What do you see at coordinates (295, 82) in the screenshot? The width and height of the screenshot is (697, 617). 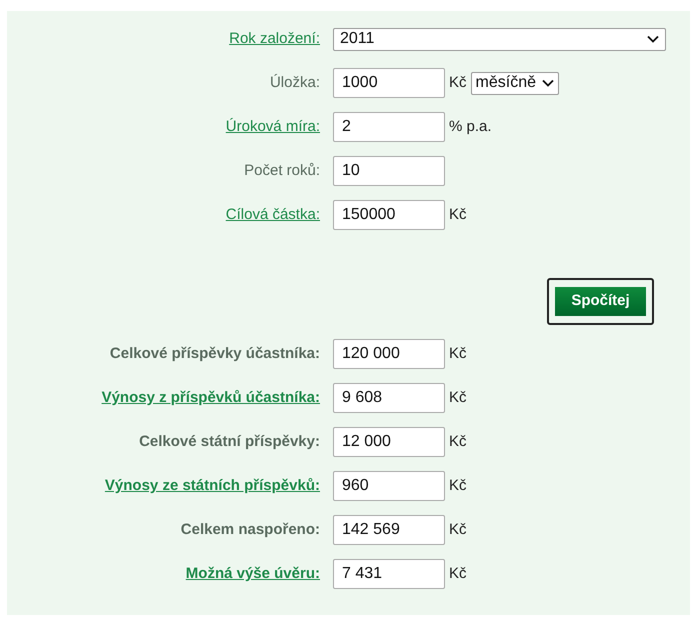 I see `field-label: Úložka:` at bounding box center [295, 82].